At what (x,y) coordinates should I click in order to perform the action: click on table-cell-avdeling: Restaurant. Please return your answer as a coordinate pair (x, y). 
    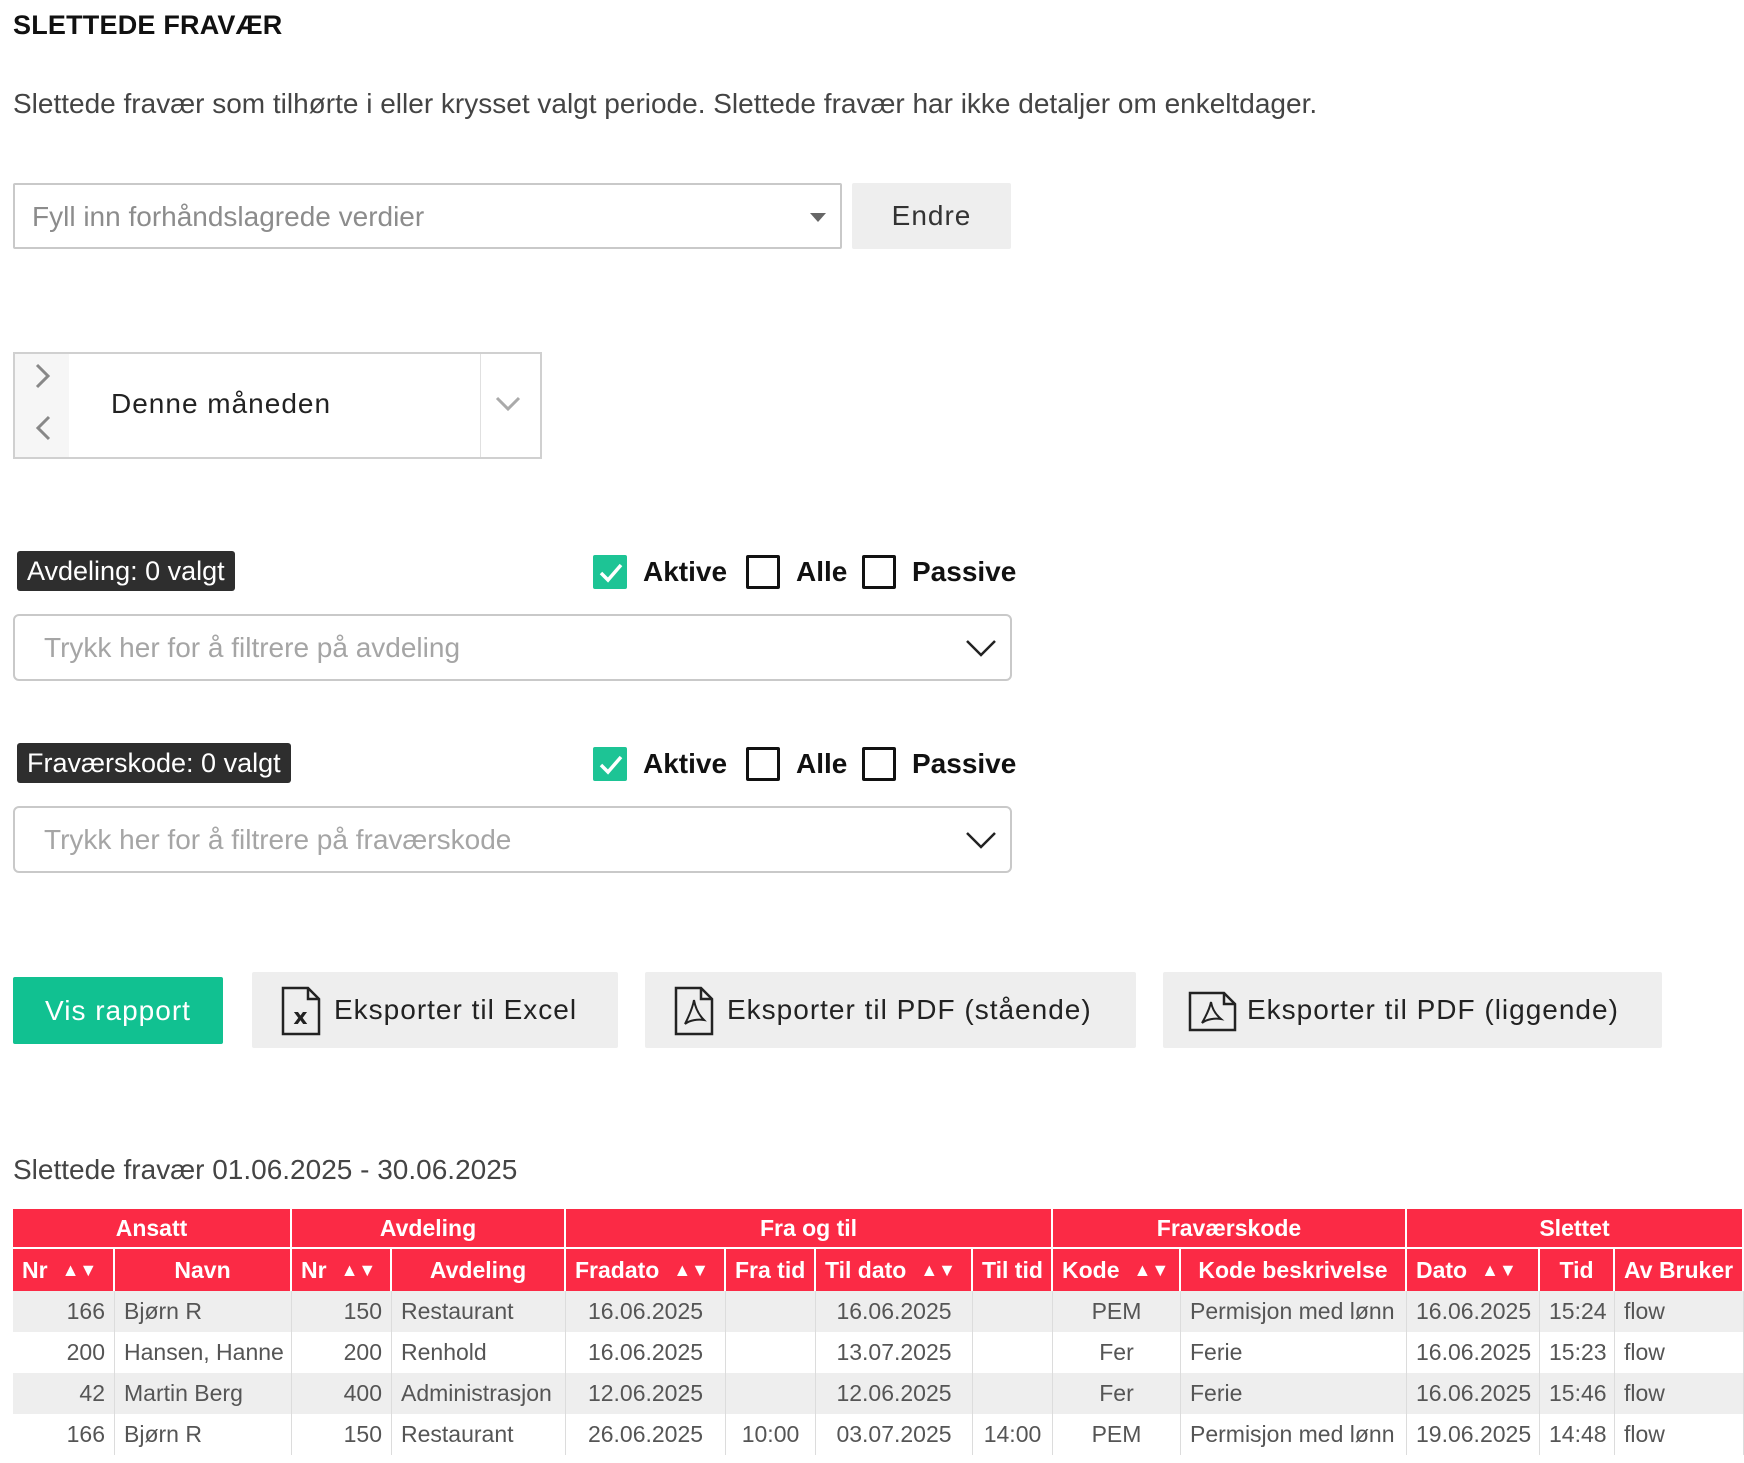
    Looking at the image, I should click on (479, 1434).